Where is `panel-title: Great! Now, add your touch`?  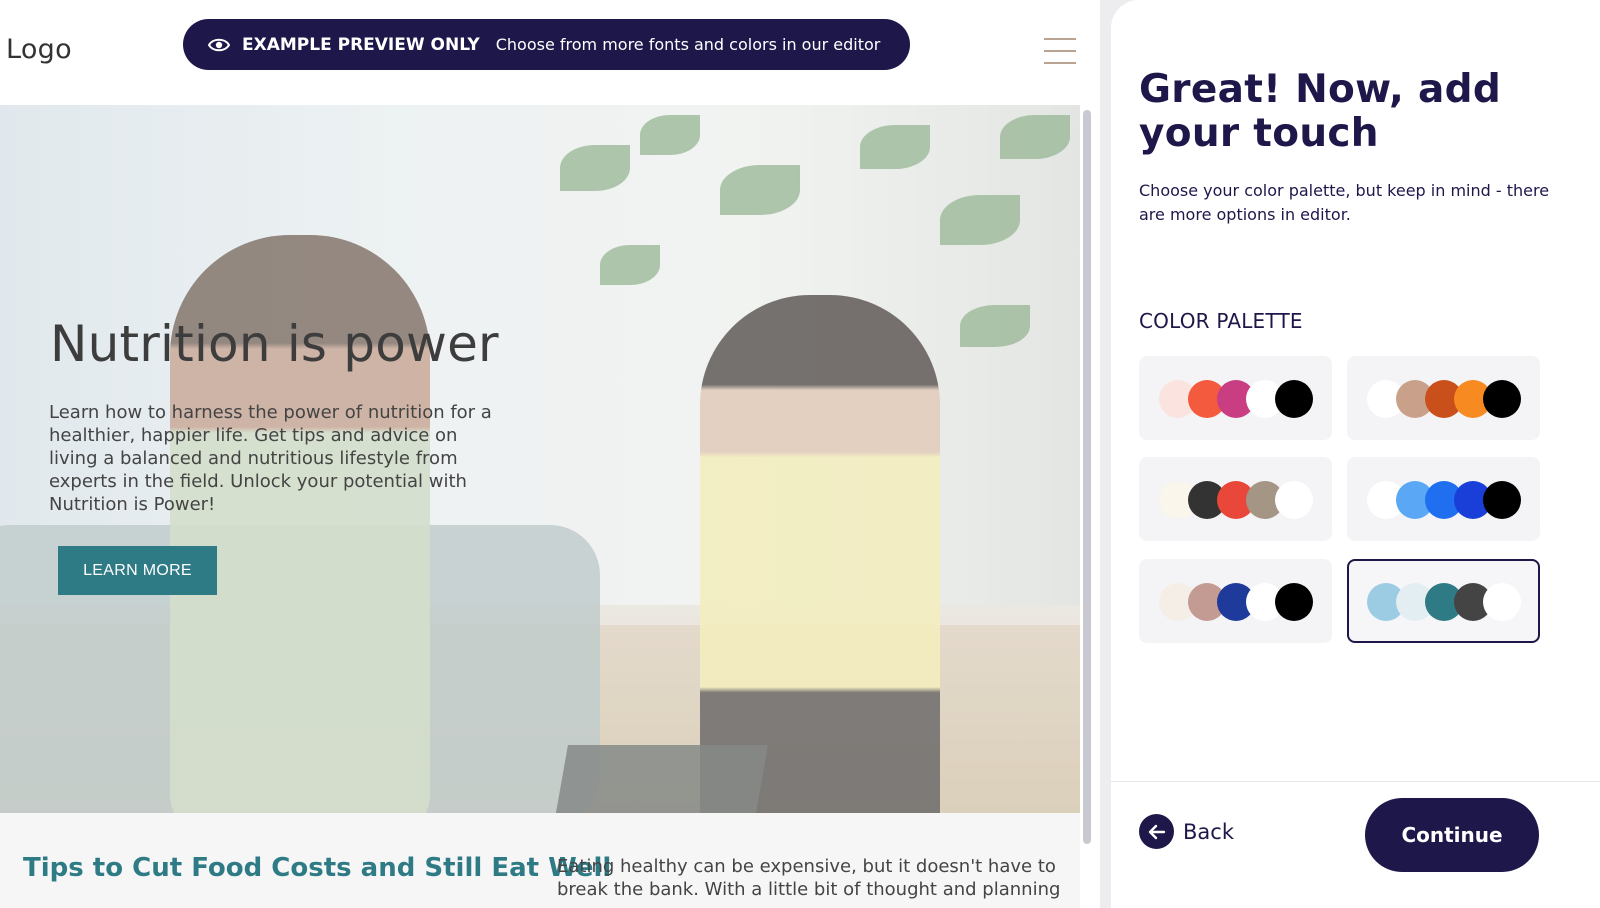
panel-title: Great! Now, add your touch is located at coordinates (1320, 111).